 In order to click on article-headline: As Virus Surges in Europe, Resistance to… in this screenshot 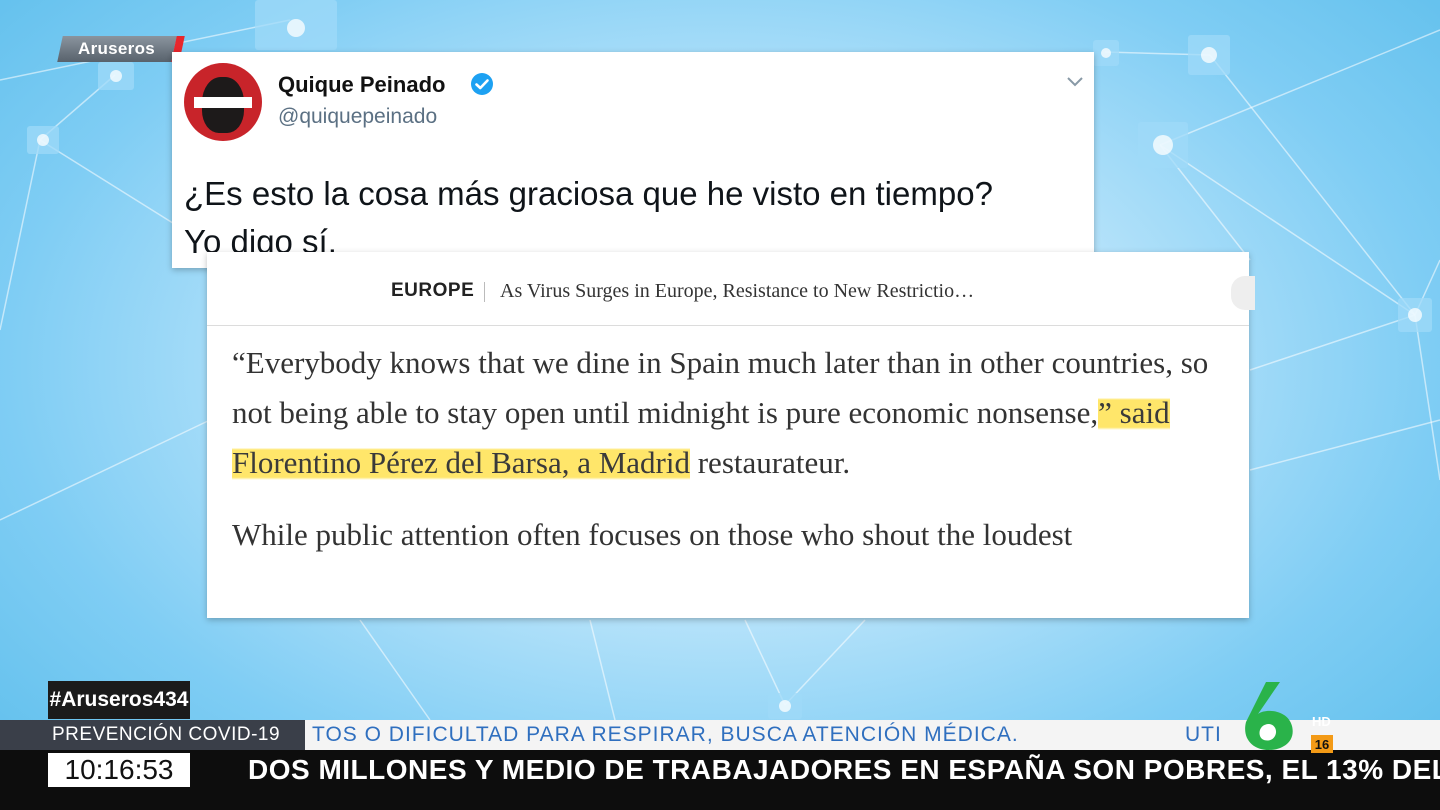, I will do `click(737, 291)`.